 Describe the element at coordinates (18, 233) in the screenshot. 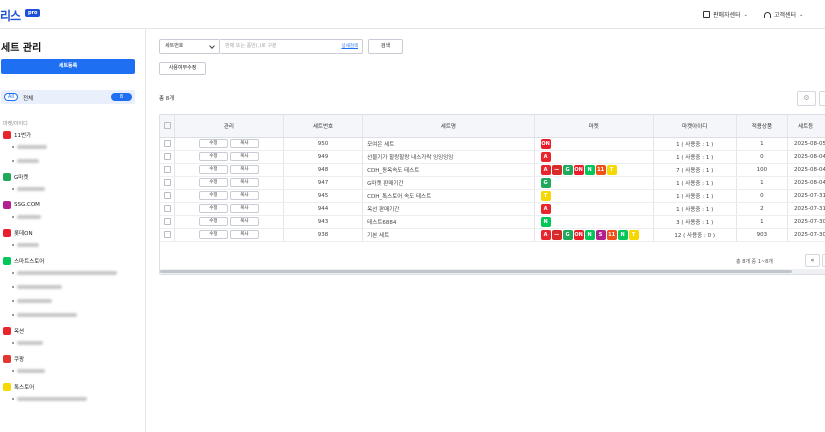

I see `sidebar-market-3: 롯데ON` at that location.